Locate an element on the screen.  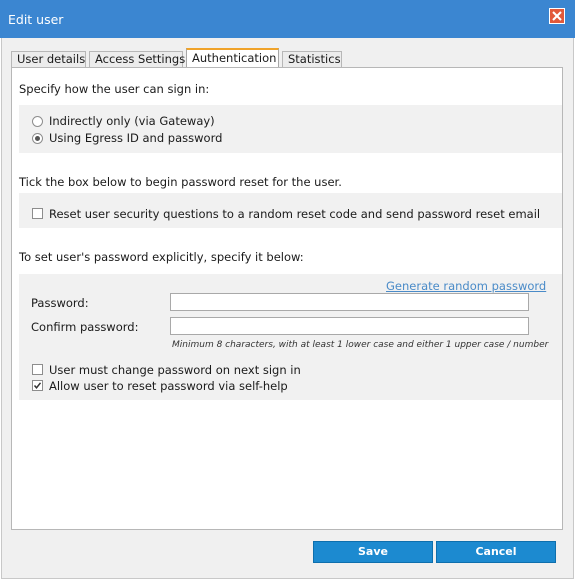
signin-heading: Specify how the user can sign in: is located at coordinates (114, 89).